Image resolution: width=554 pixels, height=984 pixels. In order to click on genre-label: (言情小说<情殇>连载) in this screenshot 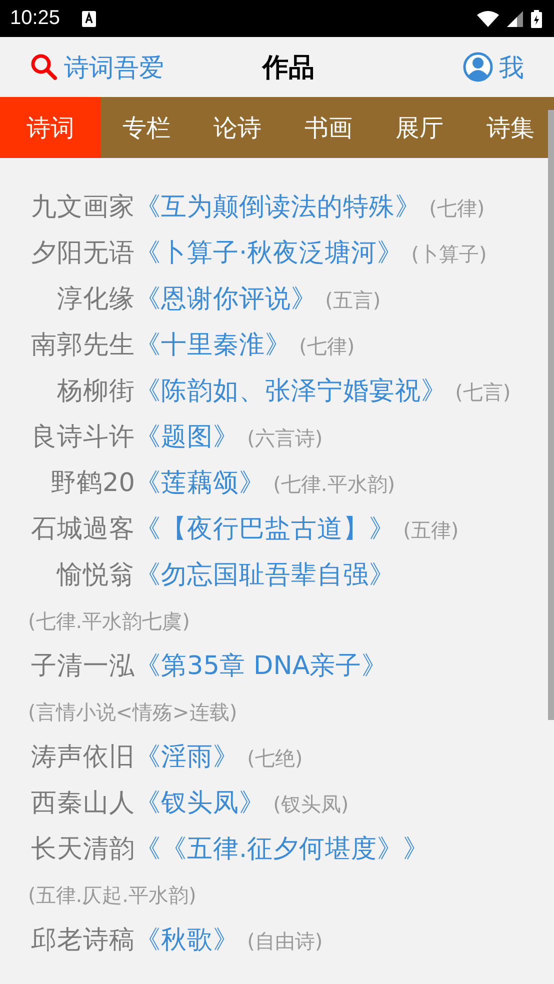, I will do `click(133, 712)`.